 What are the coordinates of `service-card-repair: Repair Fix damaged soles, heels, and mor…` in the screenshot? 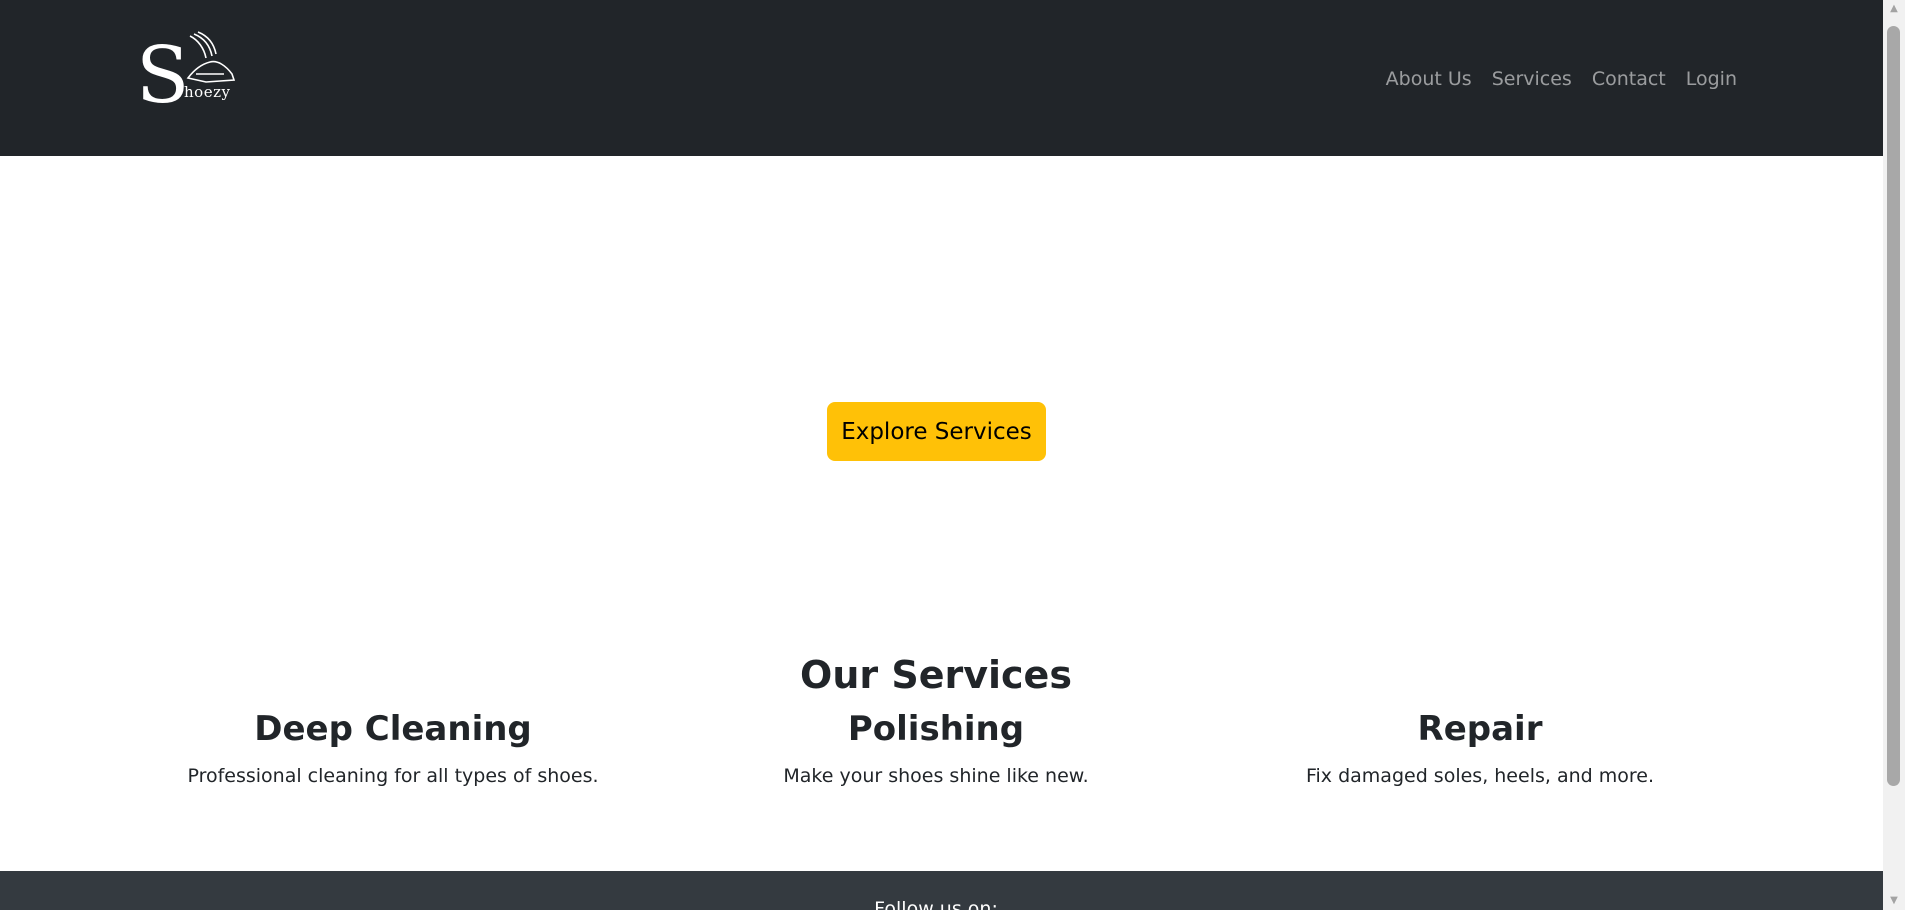 It's located at (1480, 748).